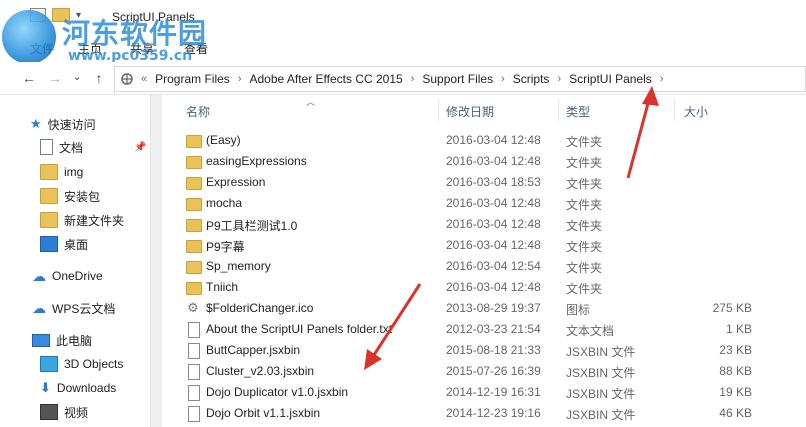 The image size is (806, 427). I want to click on file-type: 图标, so click(578, 310).